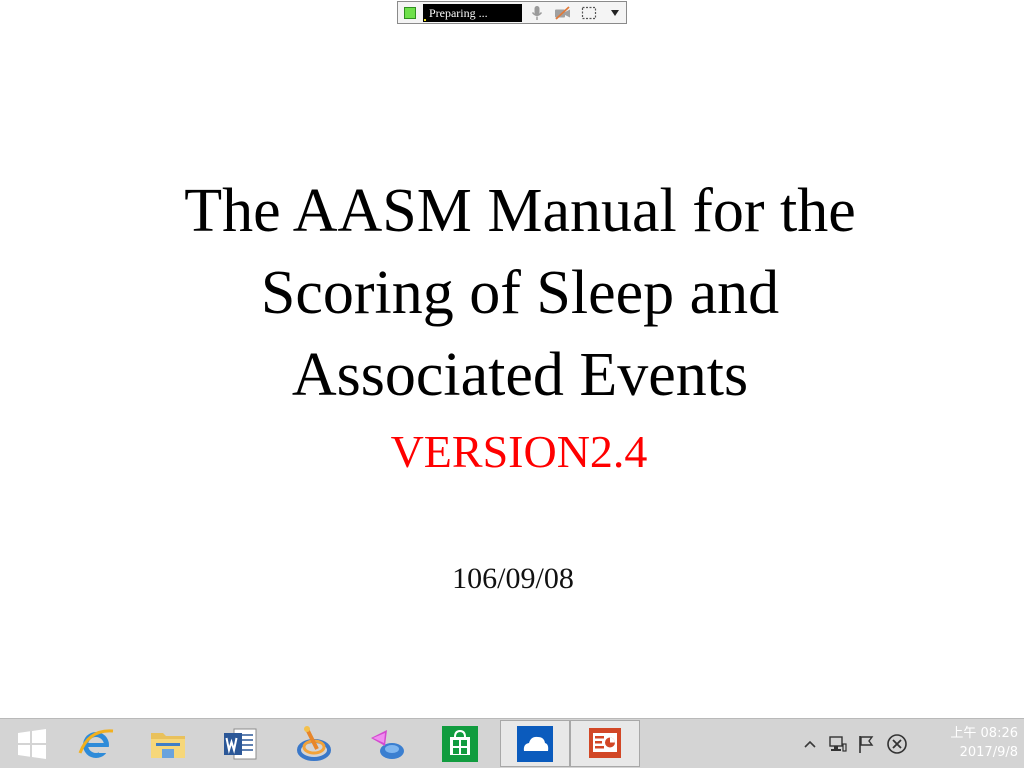 This screenshot has height=768, width=1024. I want to click on slide-title-line-2: Scoring of Sleep and, so click(520, 293).